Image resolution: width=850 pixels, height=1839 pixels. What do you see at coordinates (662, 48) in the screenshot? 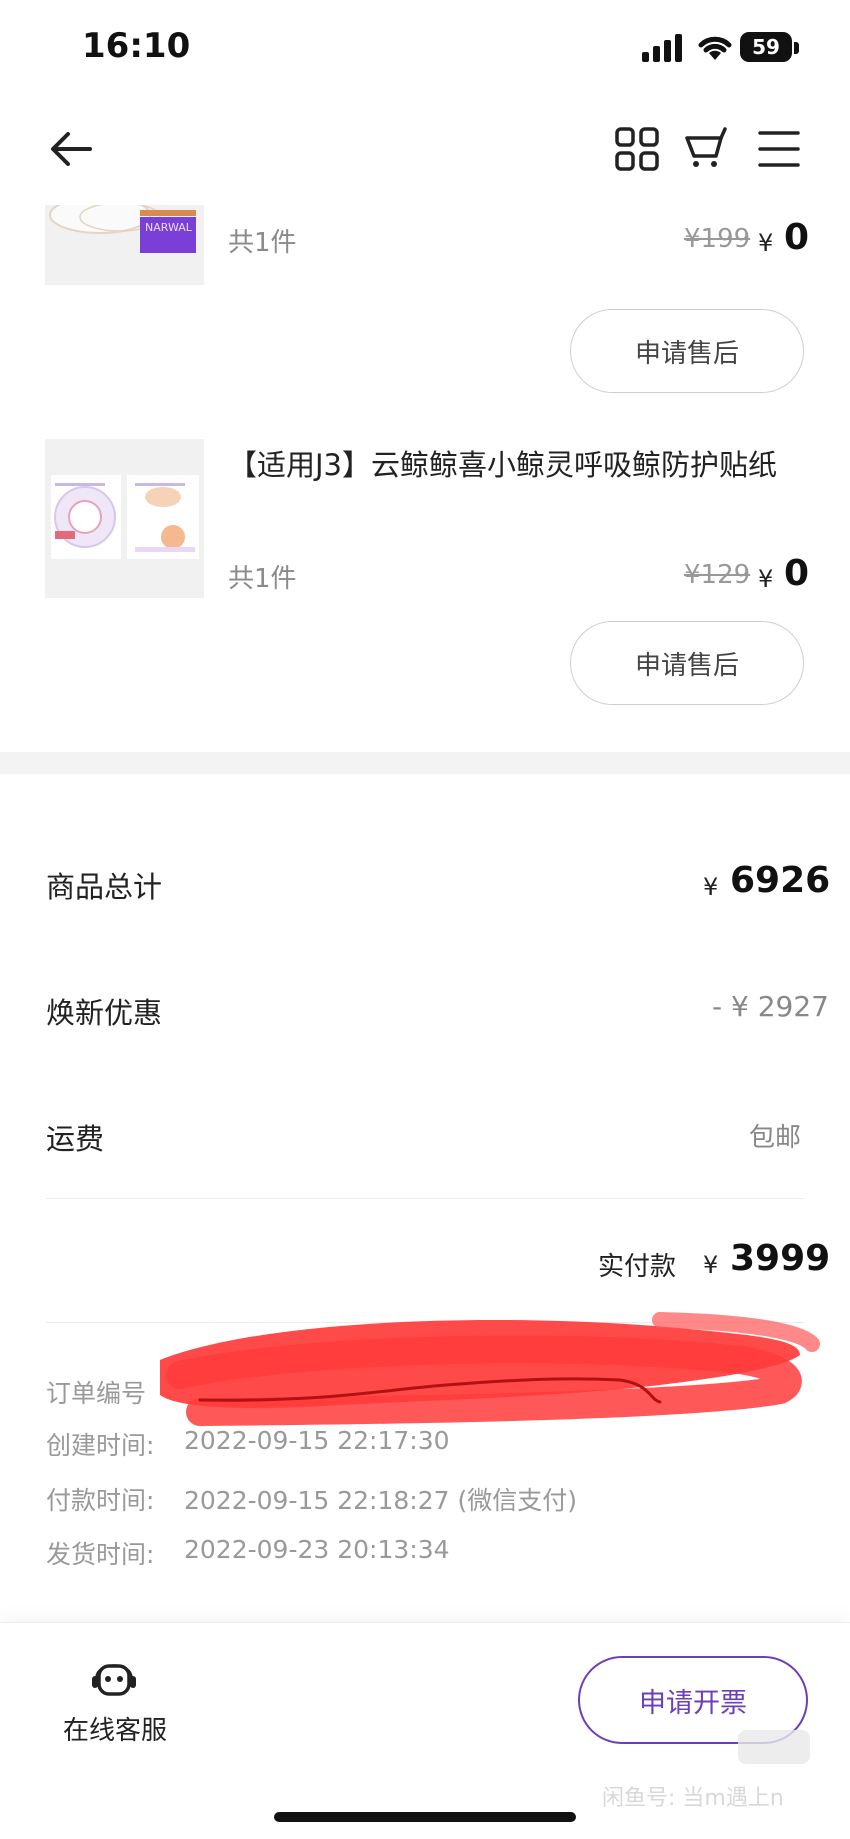
I see `signal-icon` at bounding box center [662, 48].